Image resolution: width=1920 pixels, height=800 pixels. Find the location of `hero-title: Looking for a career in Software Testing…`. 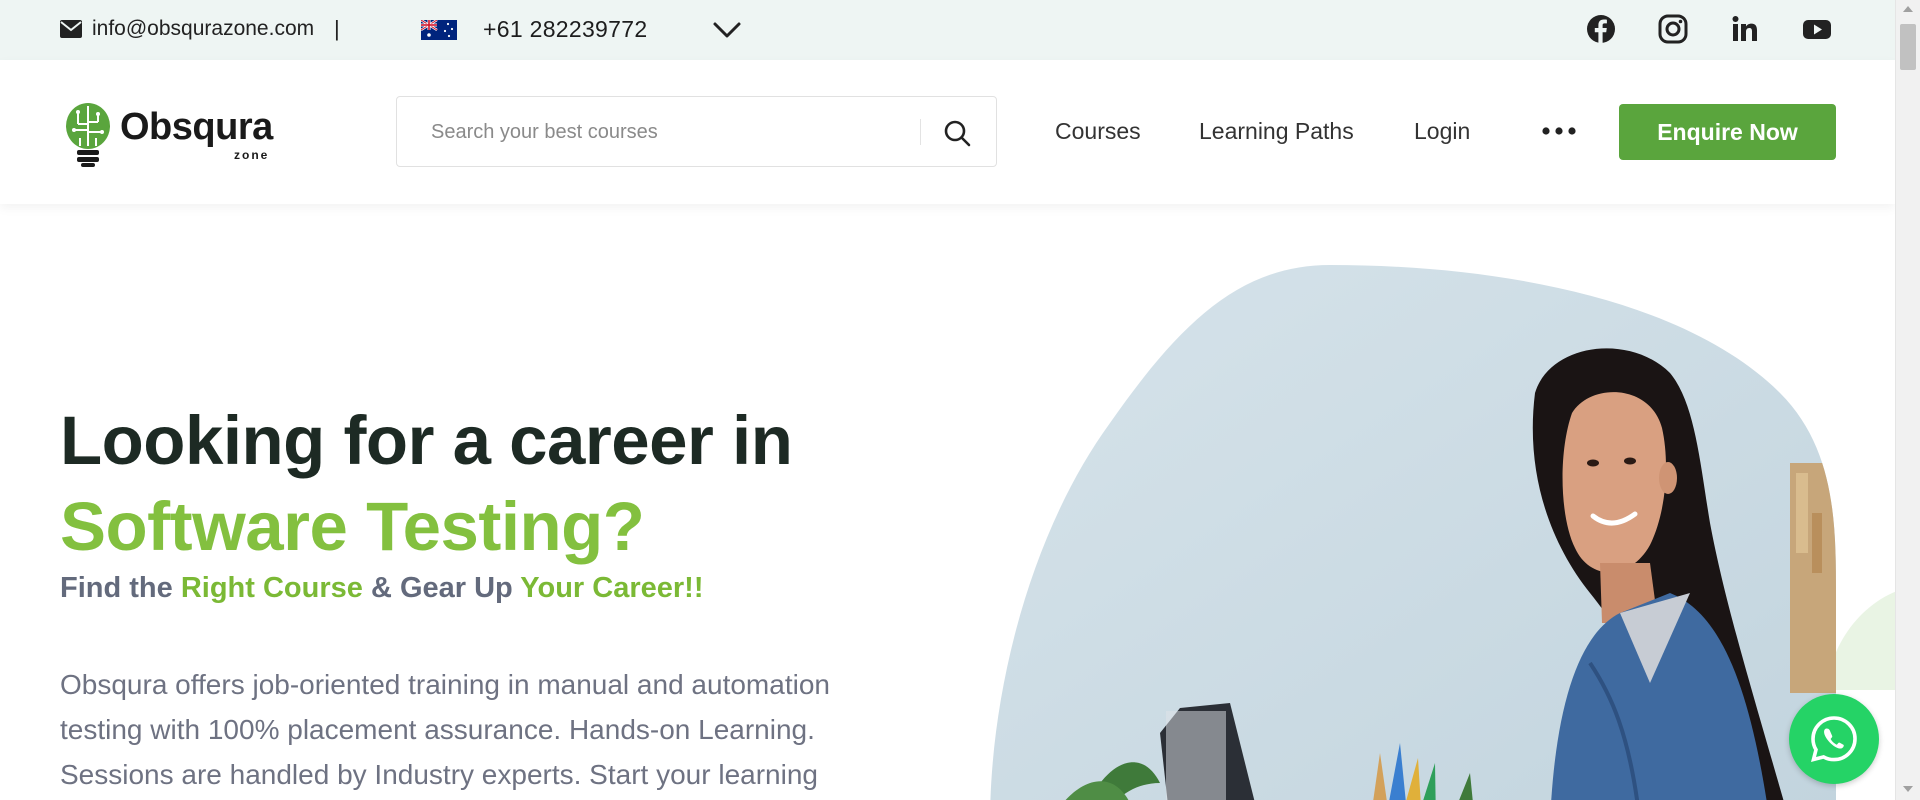

hero-title: Looking for a career in Software Testing… is located at coordinates (426, 484).